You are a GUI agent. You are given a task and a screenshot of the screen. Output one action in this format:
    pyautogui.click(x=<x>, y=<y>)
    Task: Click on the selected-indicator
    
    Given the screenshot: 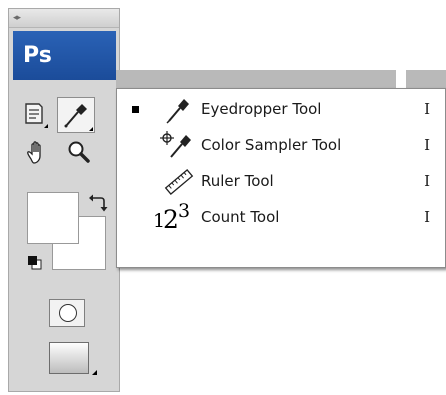 What is the action you would take?
    pyautogui.click(x=135, y=109)
    